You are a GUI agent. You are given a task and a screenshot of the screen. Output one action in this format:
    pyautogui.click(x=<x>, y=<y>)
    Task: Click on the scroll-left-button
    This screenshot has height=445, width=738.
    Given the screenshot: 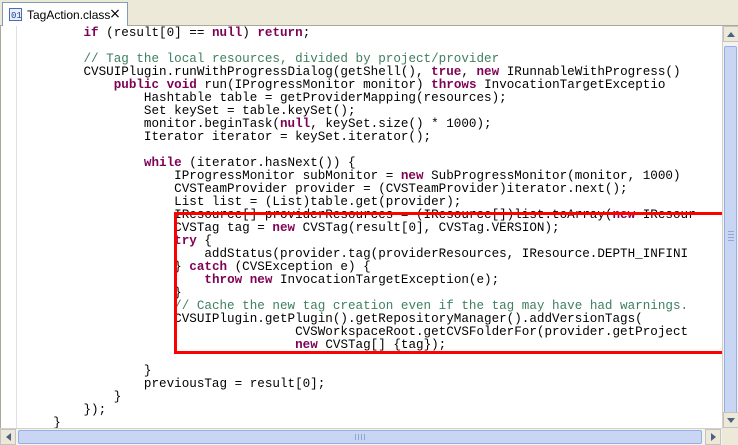 What is the action you would take?
    pyautogui.click(x=8, y=437)
    